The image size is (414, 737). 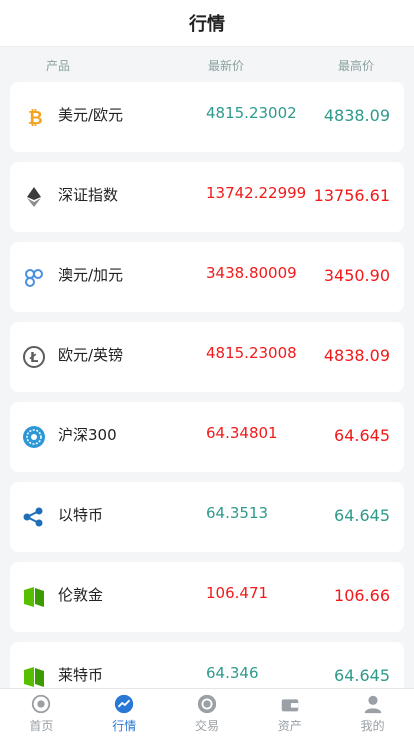 What do you see at coordinates (237, 593) in the screenshot?
I see `latest-price: 106.471` at bounding box center [237, 593].